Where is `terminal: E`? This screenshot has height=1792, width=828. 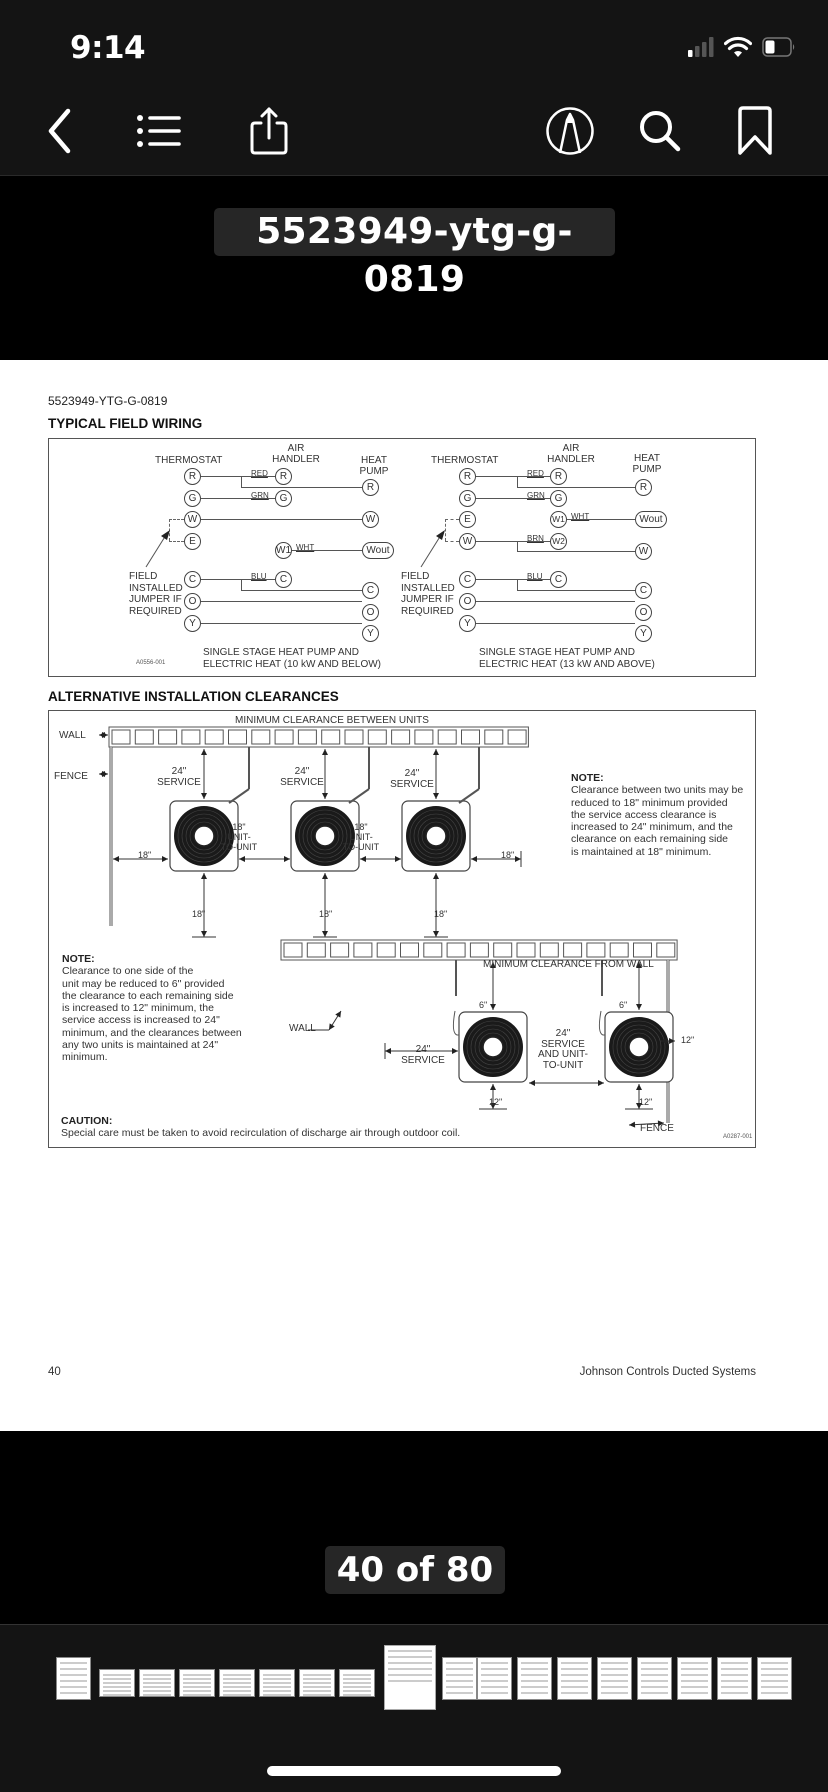
terminal: E is located at coordinates (192, 541).